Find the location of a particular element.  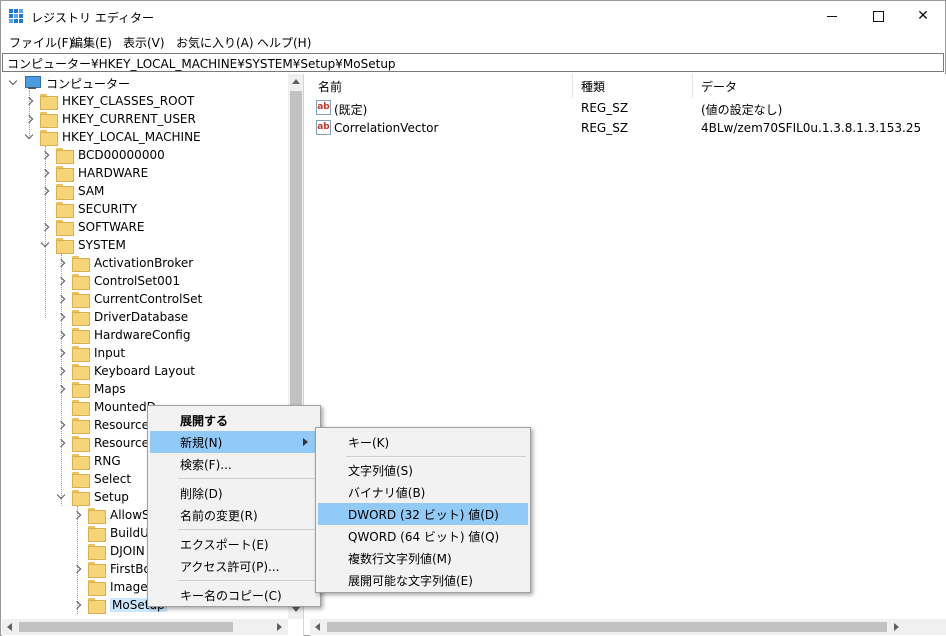

menu-item-new-key: キー(K) is located at coordinates (423, 442).